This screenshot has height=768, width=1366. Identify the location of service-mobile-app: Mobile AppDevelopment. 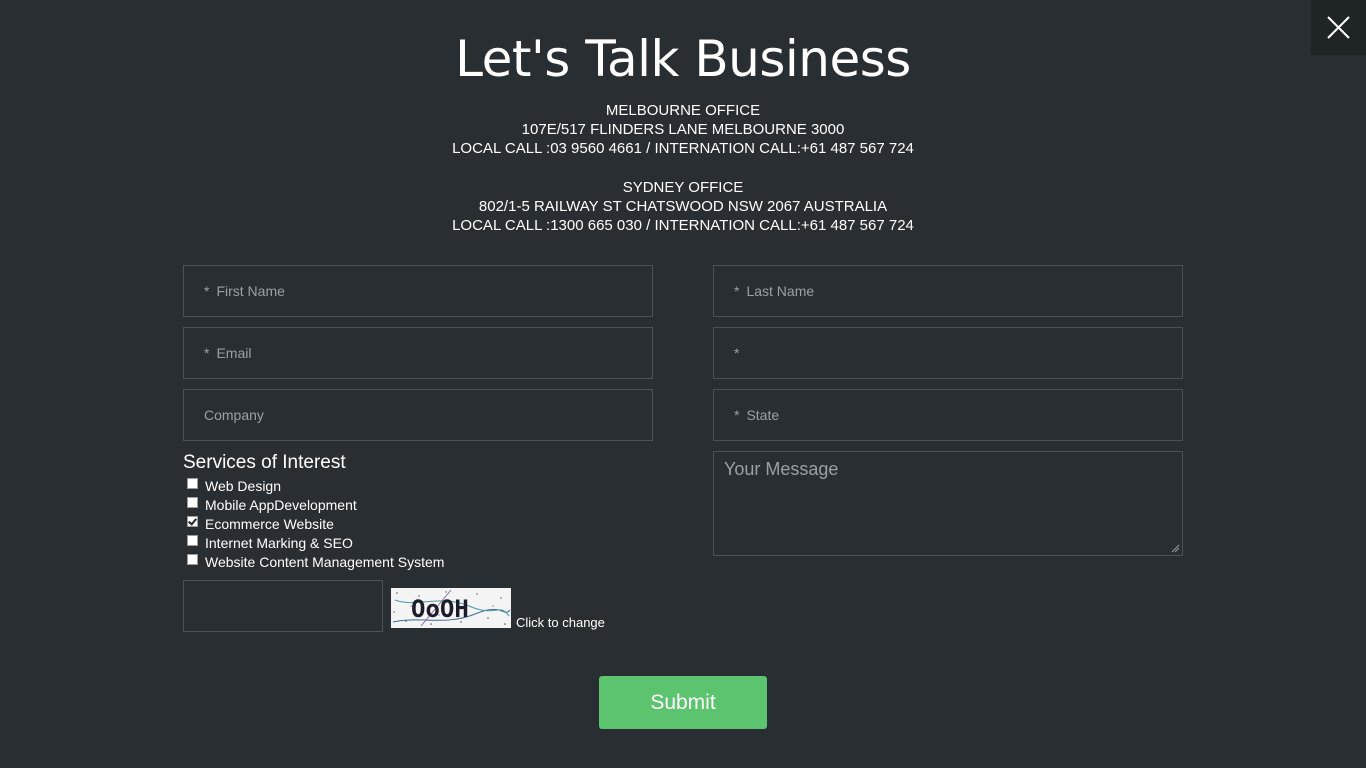
(313, 504).